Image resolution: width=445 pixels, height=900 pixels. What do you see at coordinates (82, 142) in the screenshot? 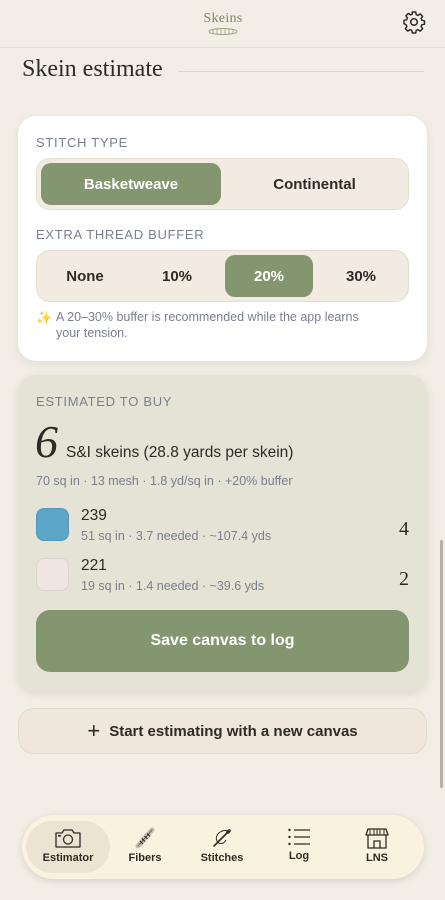
I see `stitch-type-label: STITCH TYPE` at bounding box center [82, 142].